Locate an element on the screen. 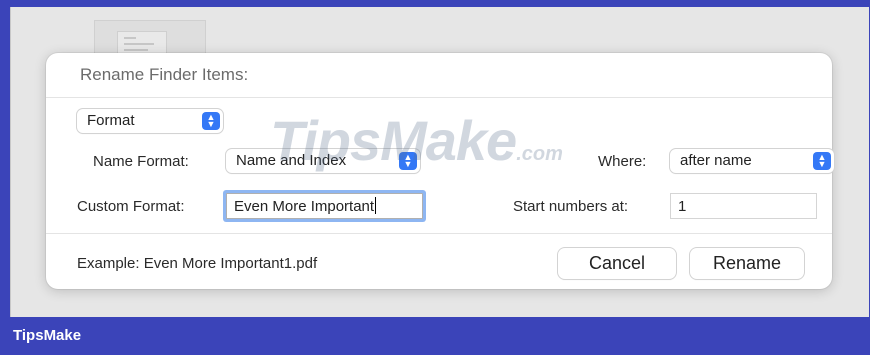 This screenshot has width=870, height=355. where-label: Where: is located at coordinates (622, 161).